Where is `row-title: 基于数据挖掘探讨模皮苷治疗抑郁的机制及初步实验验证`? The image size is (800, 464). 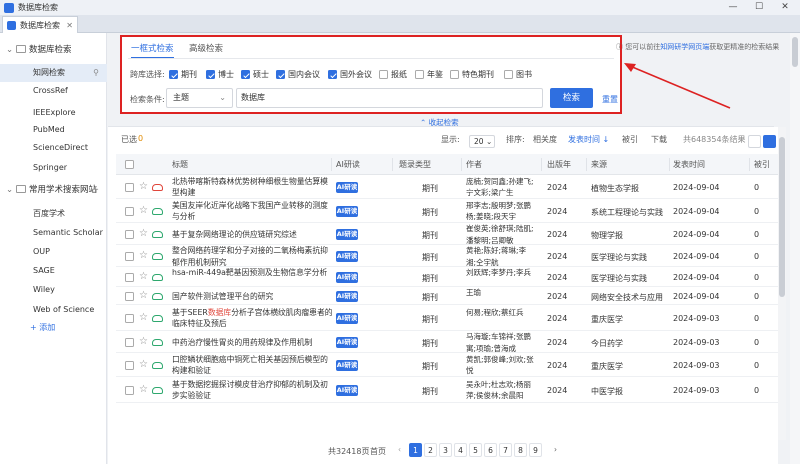
row-title: 基于数据挖掘探讨模皮苷治疗抑郁的机制及初步实验验证 is located at coordinates (253, 390).